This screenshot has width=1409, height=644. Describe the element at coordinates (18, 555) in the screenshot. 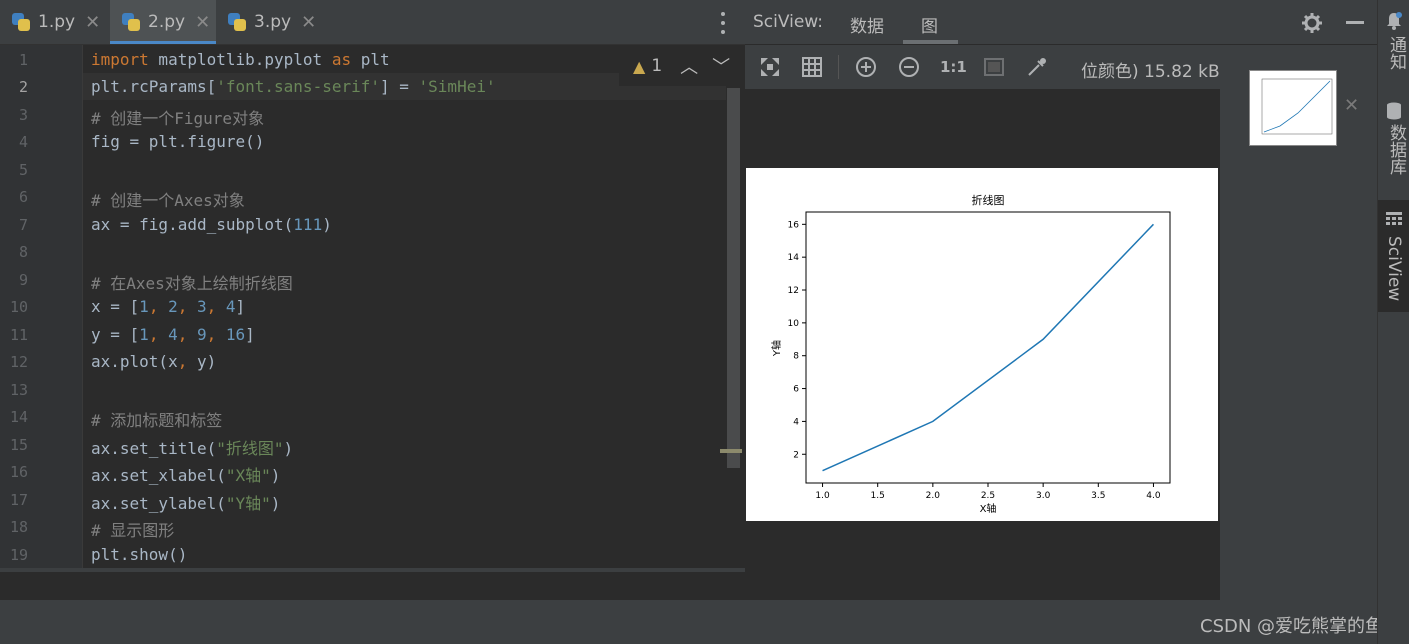

I see `line-number: 19` at that location.